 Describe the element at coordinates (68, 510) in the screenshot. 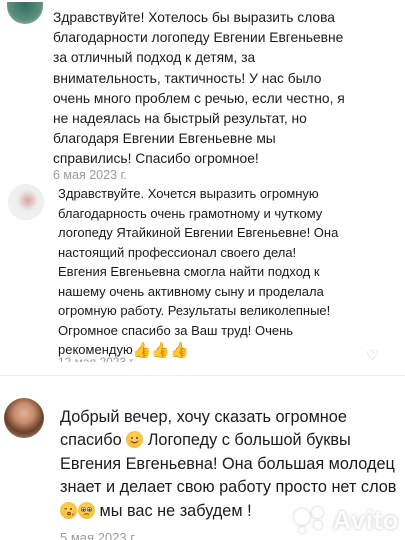

I see `kissing-emoji-icon` at that location.